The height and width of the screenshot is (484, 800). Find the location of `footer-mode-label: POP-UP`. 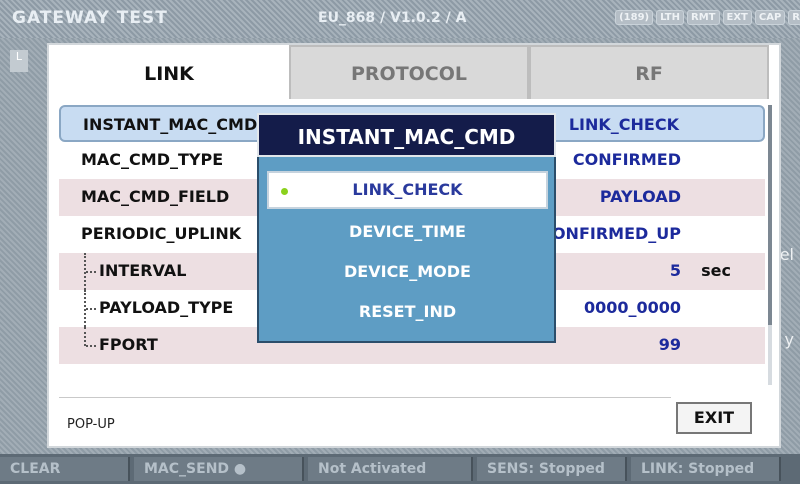

footer-mode-label: POP-UP is located at coordinates (91, 424).